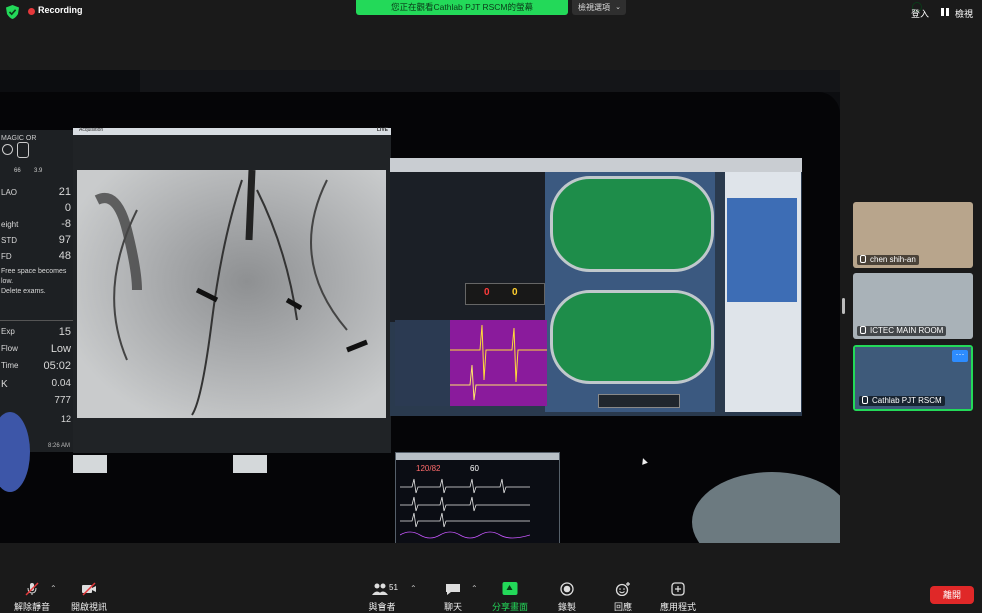 The height and width of the screenshot is (613, 982). Describe the element at coordinates (60, 10) in the screenshot. I see `recording-label: Recording` at that location.